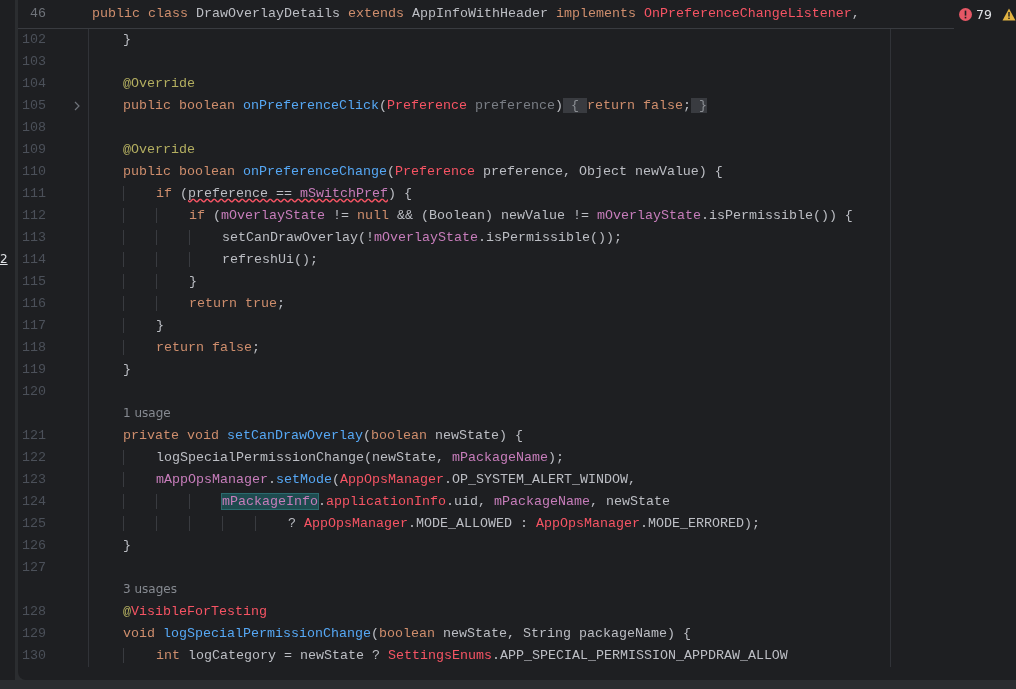  I want to click on code-line: return true;, so click(188, 303).